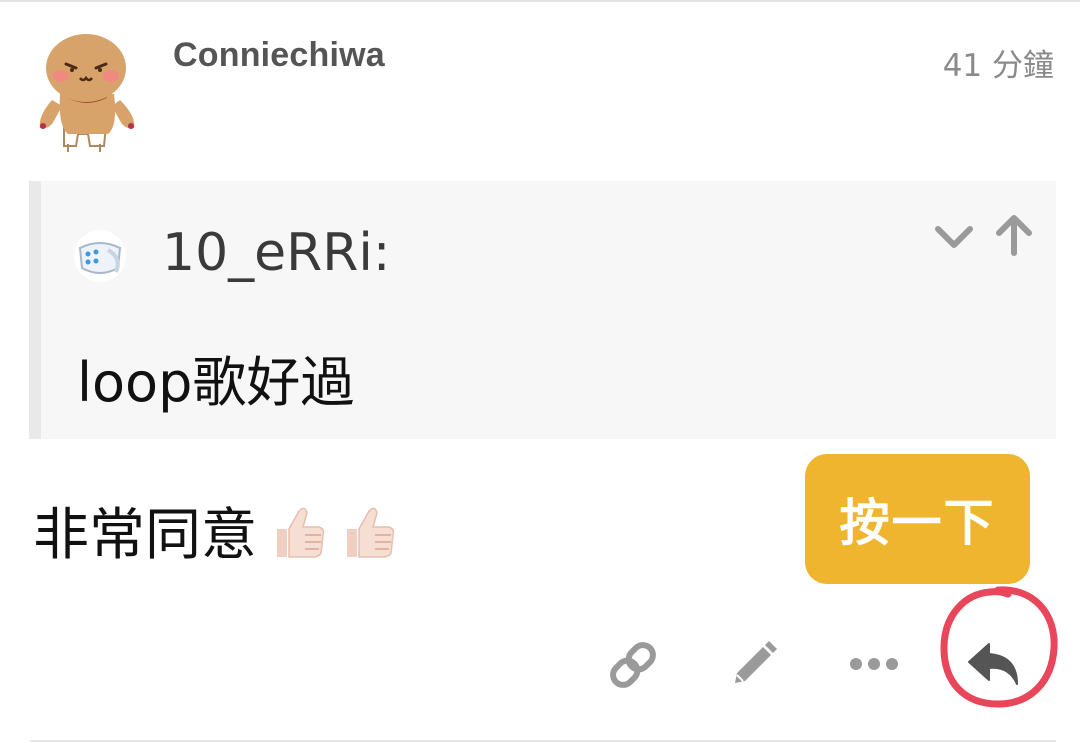 The height and width of the screenshot is (743, 1080). I want to click on reply-arrow-icon, so click(993, 664).